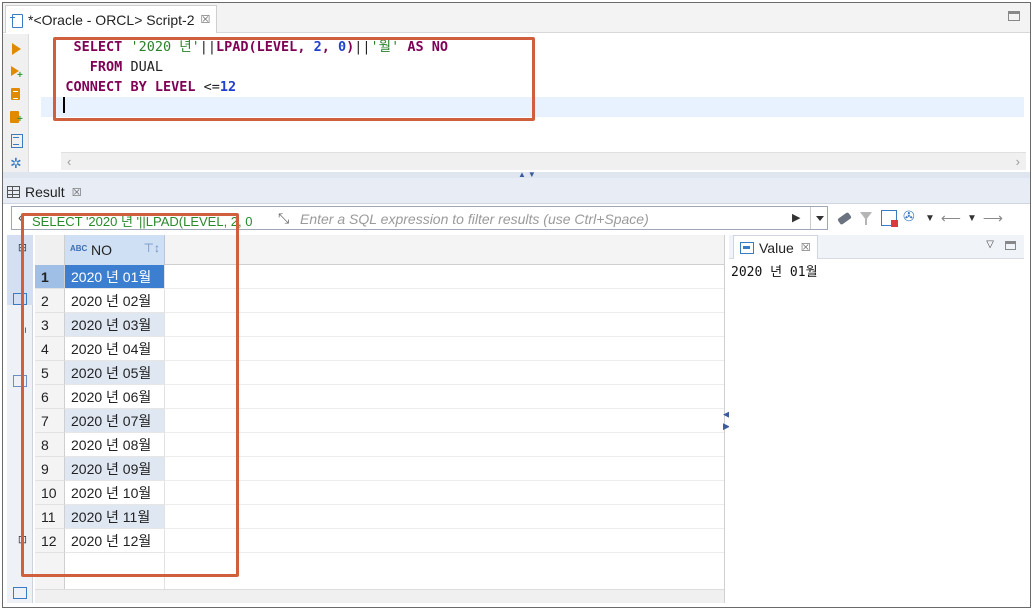 Image resolution: width=1035 pixels, height=612 pixels. I want to click on execute-statement-icon, so click(16, 49).